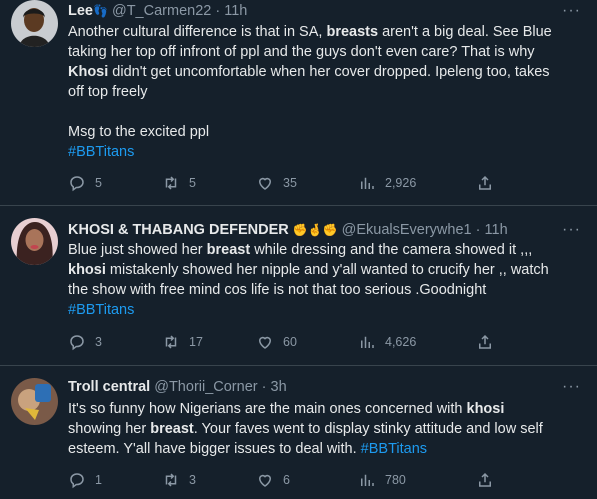 This screenshot has width=597, height=499. Describe the element at coordinates (98, 342) in the screenshot. I see `reply-count: 3` at that location.